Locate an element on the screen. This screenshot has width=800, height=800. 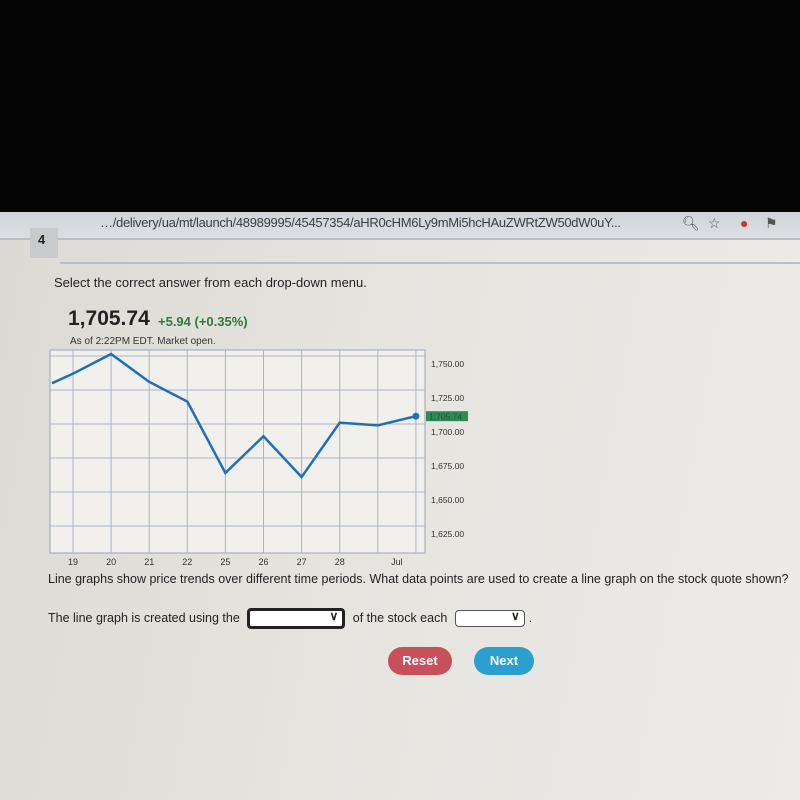
x-tick-label: 21 is located at coordinates (149, 562).